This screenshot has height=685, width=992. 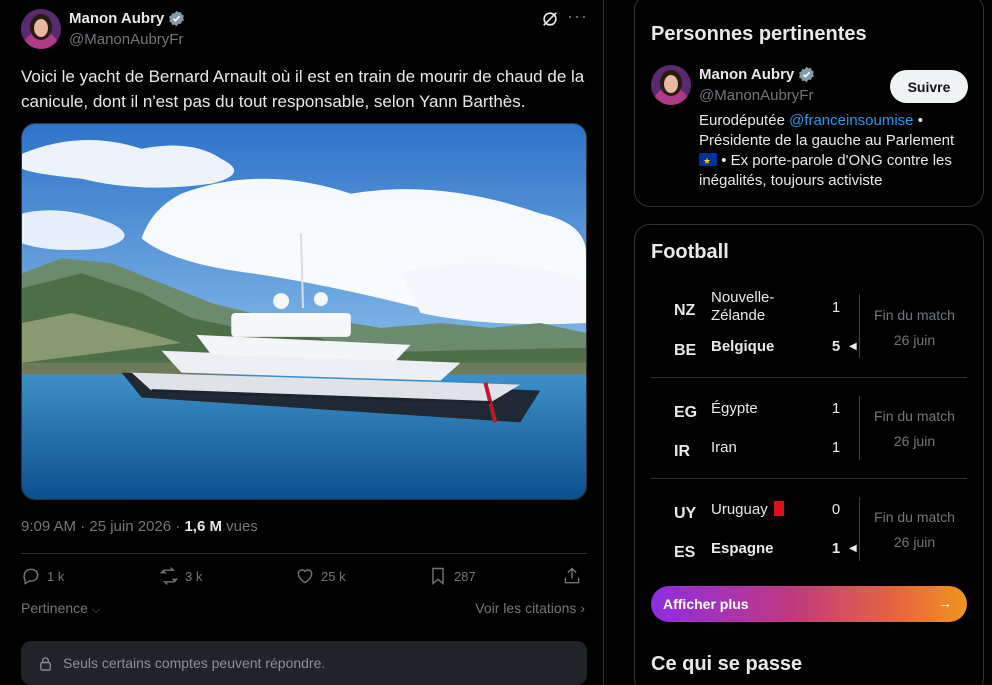 What do you see at coordinates (809, 604) in the screenshot?
I see `show-more-button: Afficher plus →` at bounding box center [809, 604].